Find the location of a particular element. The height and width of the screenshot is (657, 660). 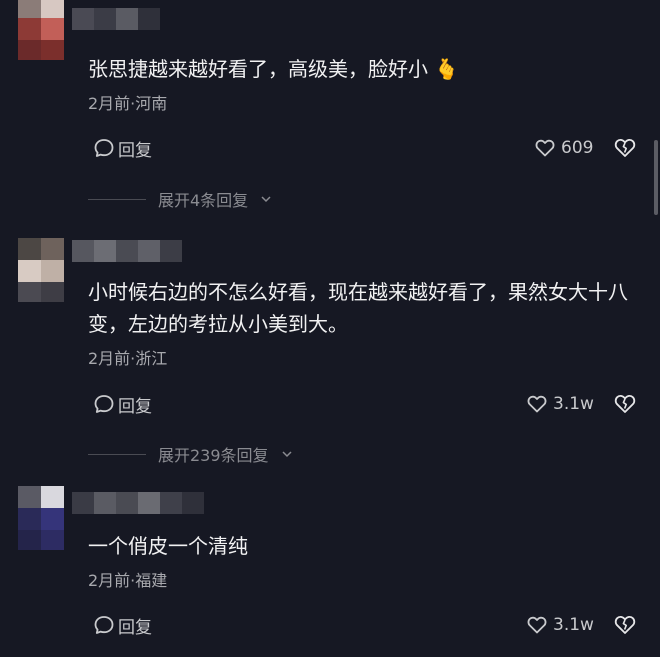

like-count: 609 is located at coordinates (577, 148).